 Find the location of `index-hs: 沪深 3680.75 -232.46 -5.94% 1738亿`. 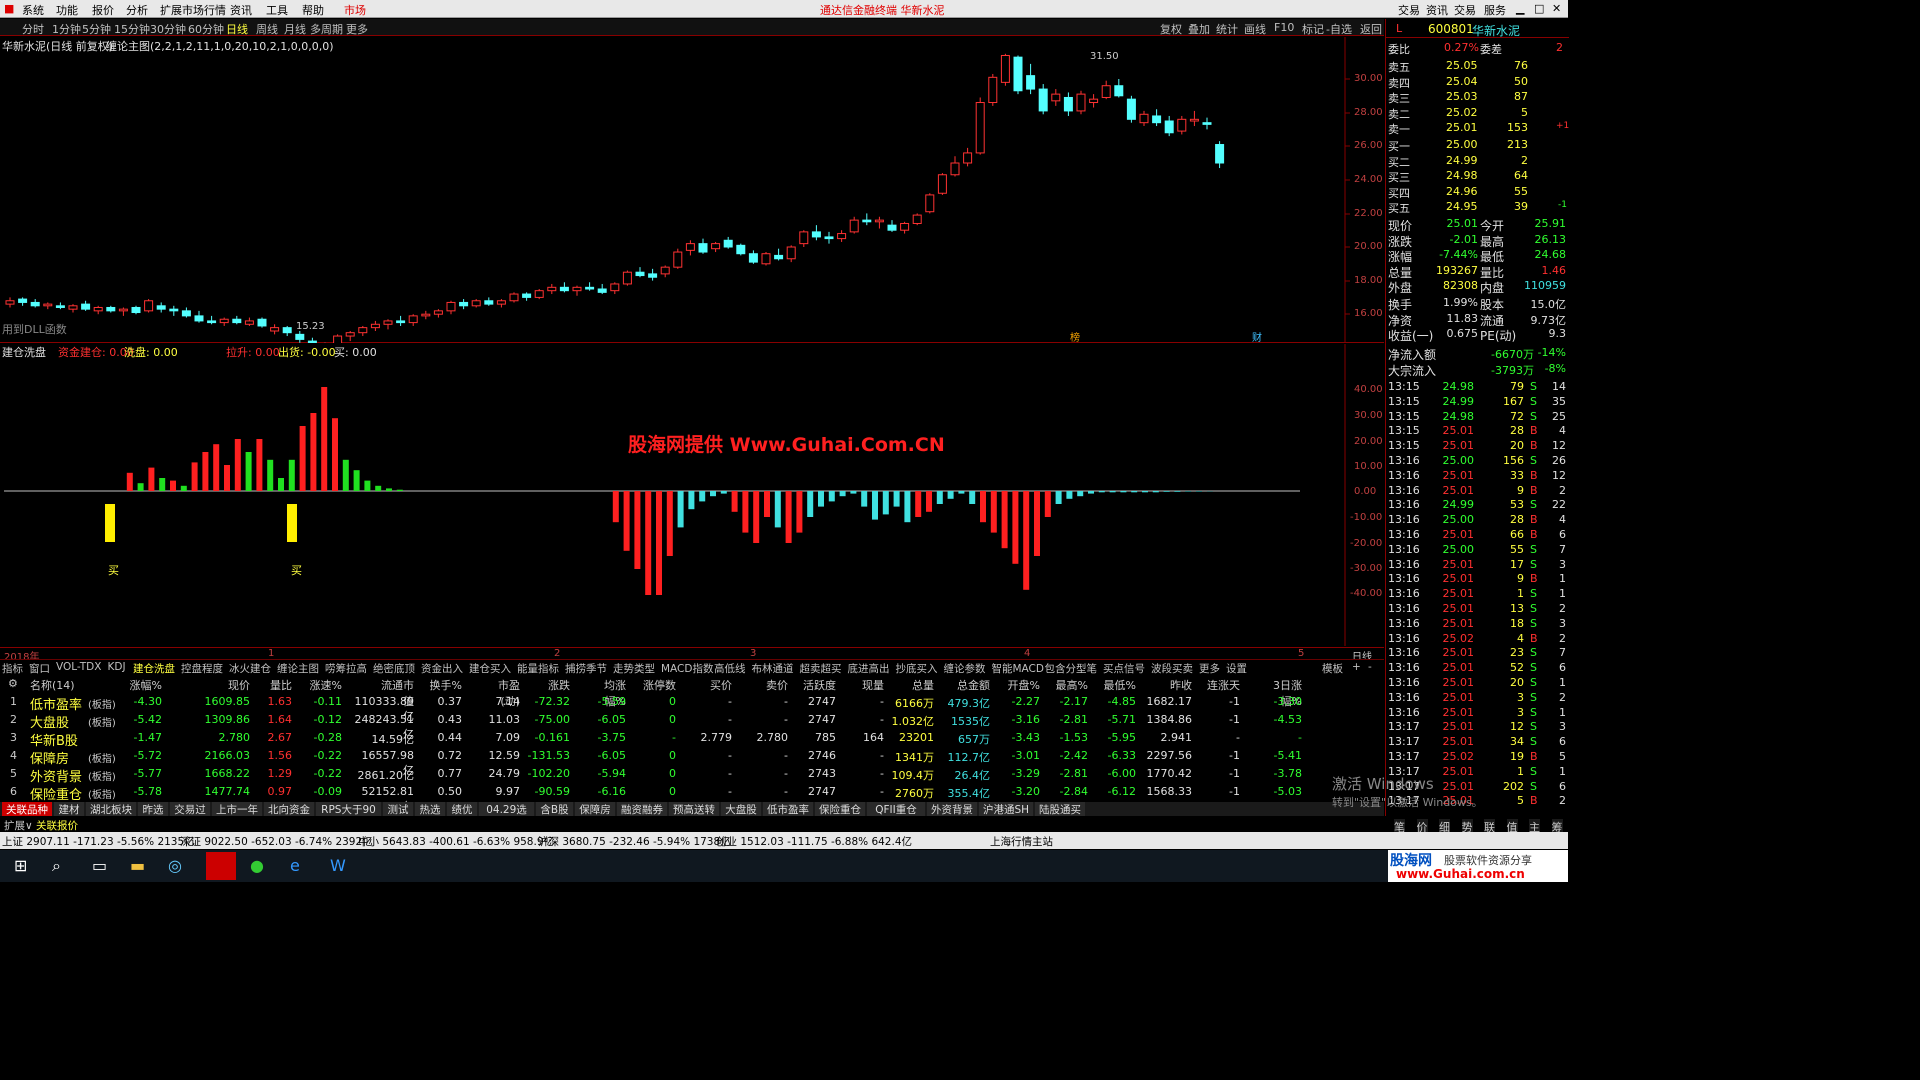

index-hs: 沪深 3680.75 -232.46 -5.94% 1738亿 is located at coordinates (634, 841).